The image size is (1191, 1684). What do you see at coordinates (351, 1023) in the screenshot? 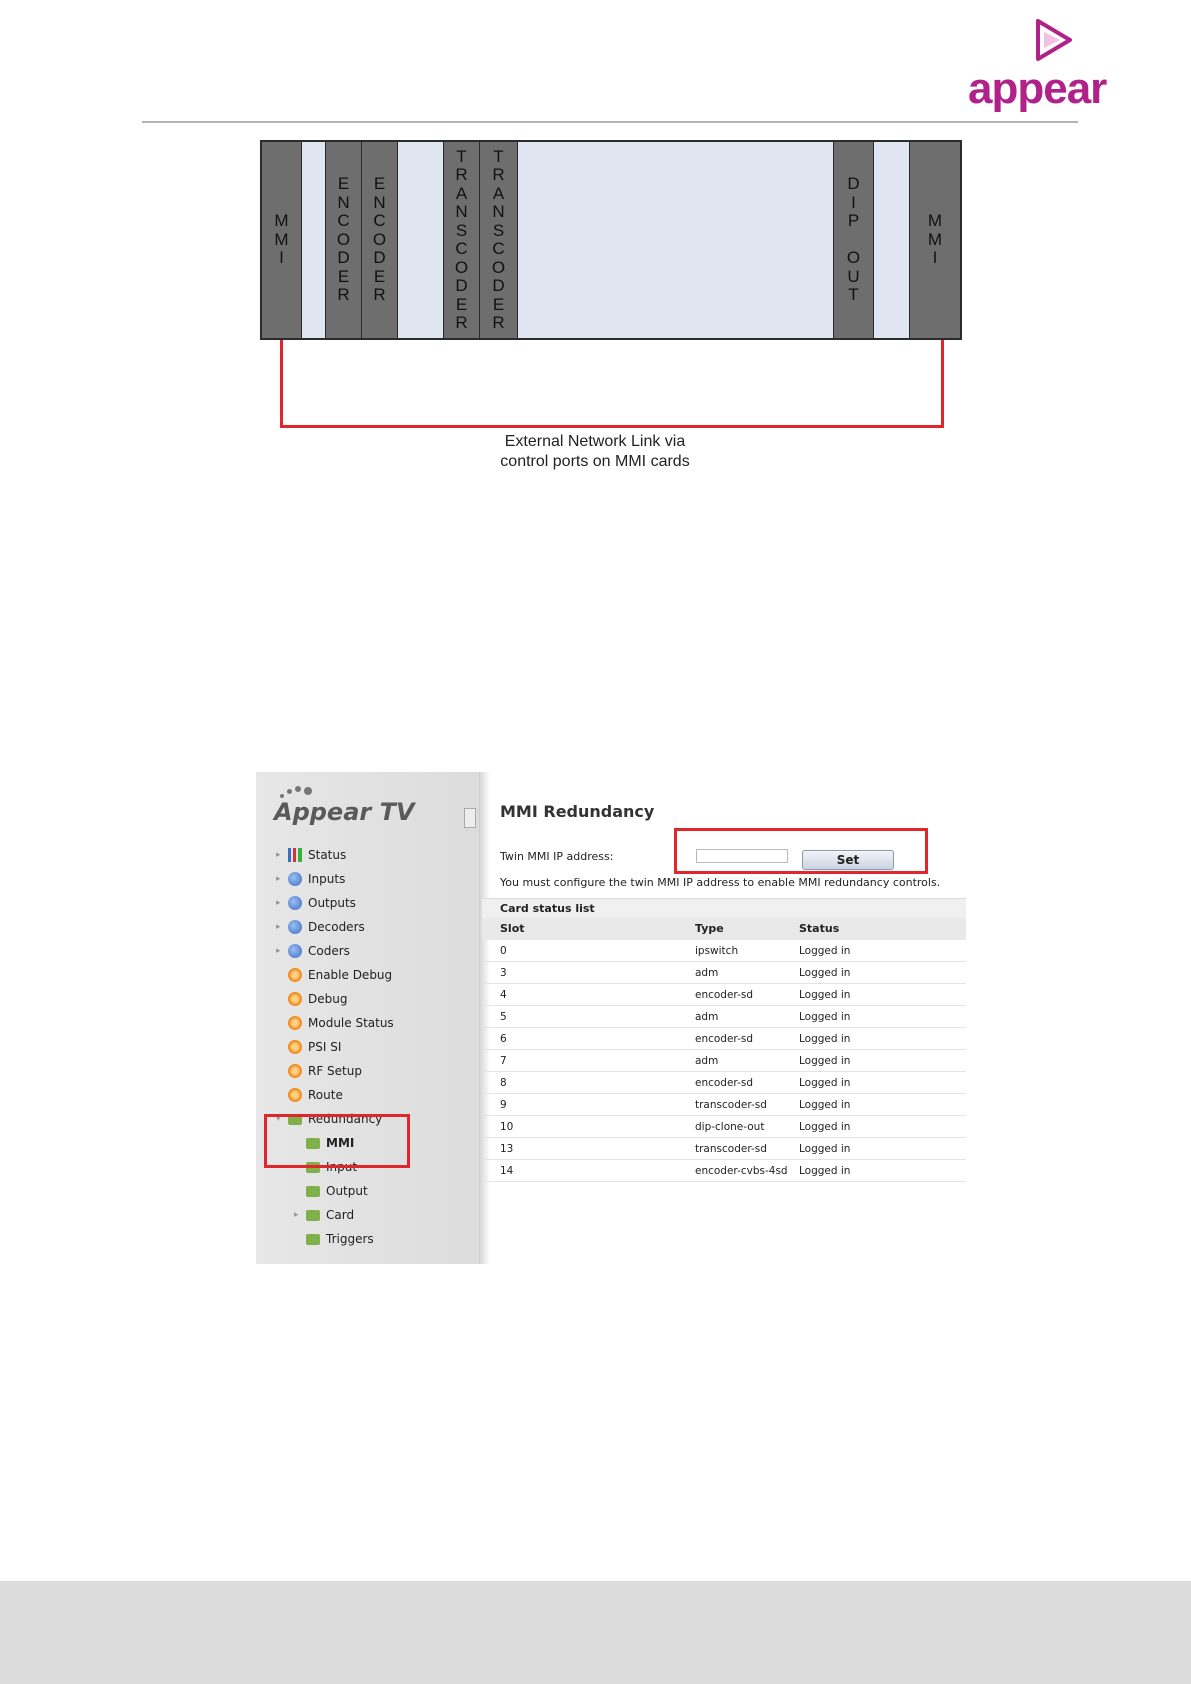
I see `nav-item-label: Module Status` at bounding box center [351, 1023].